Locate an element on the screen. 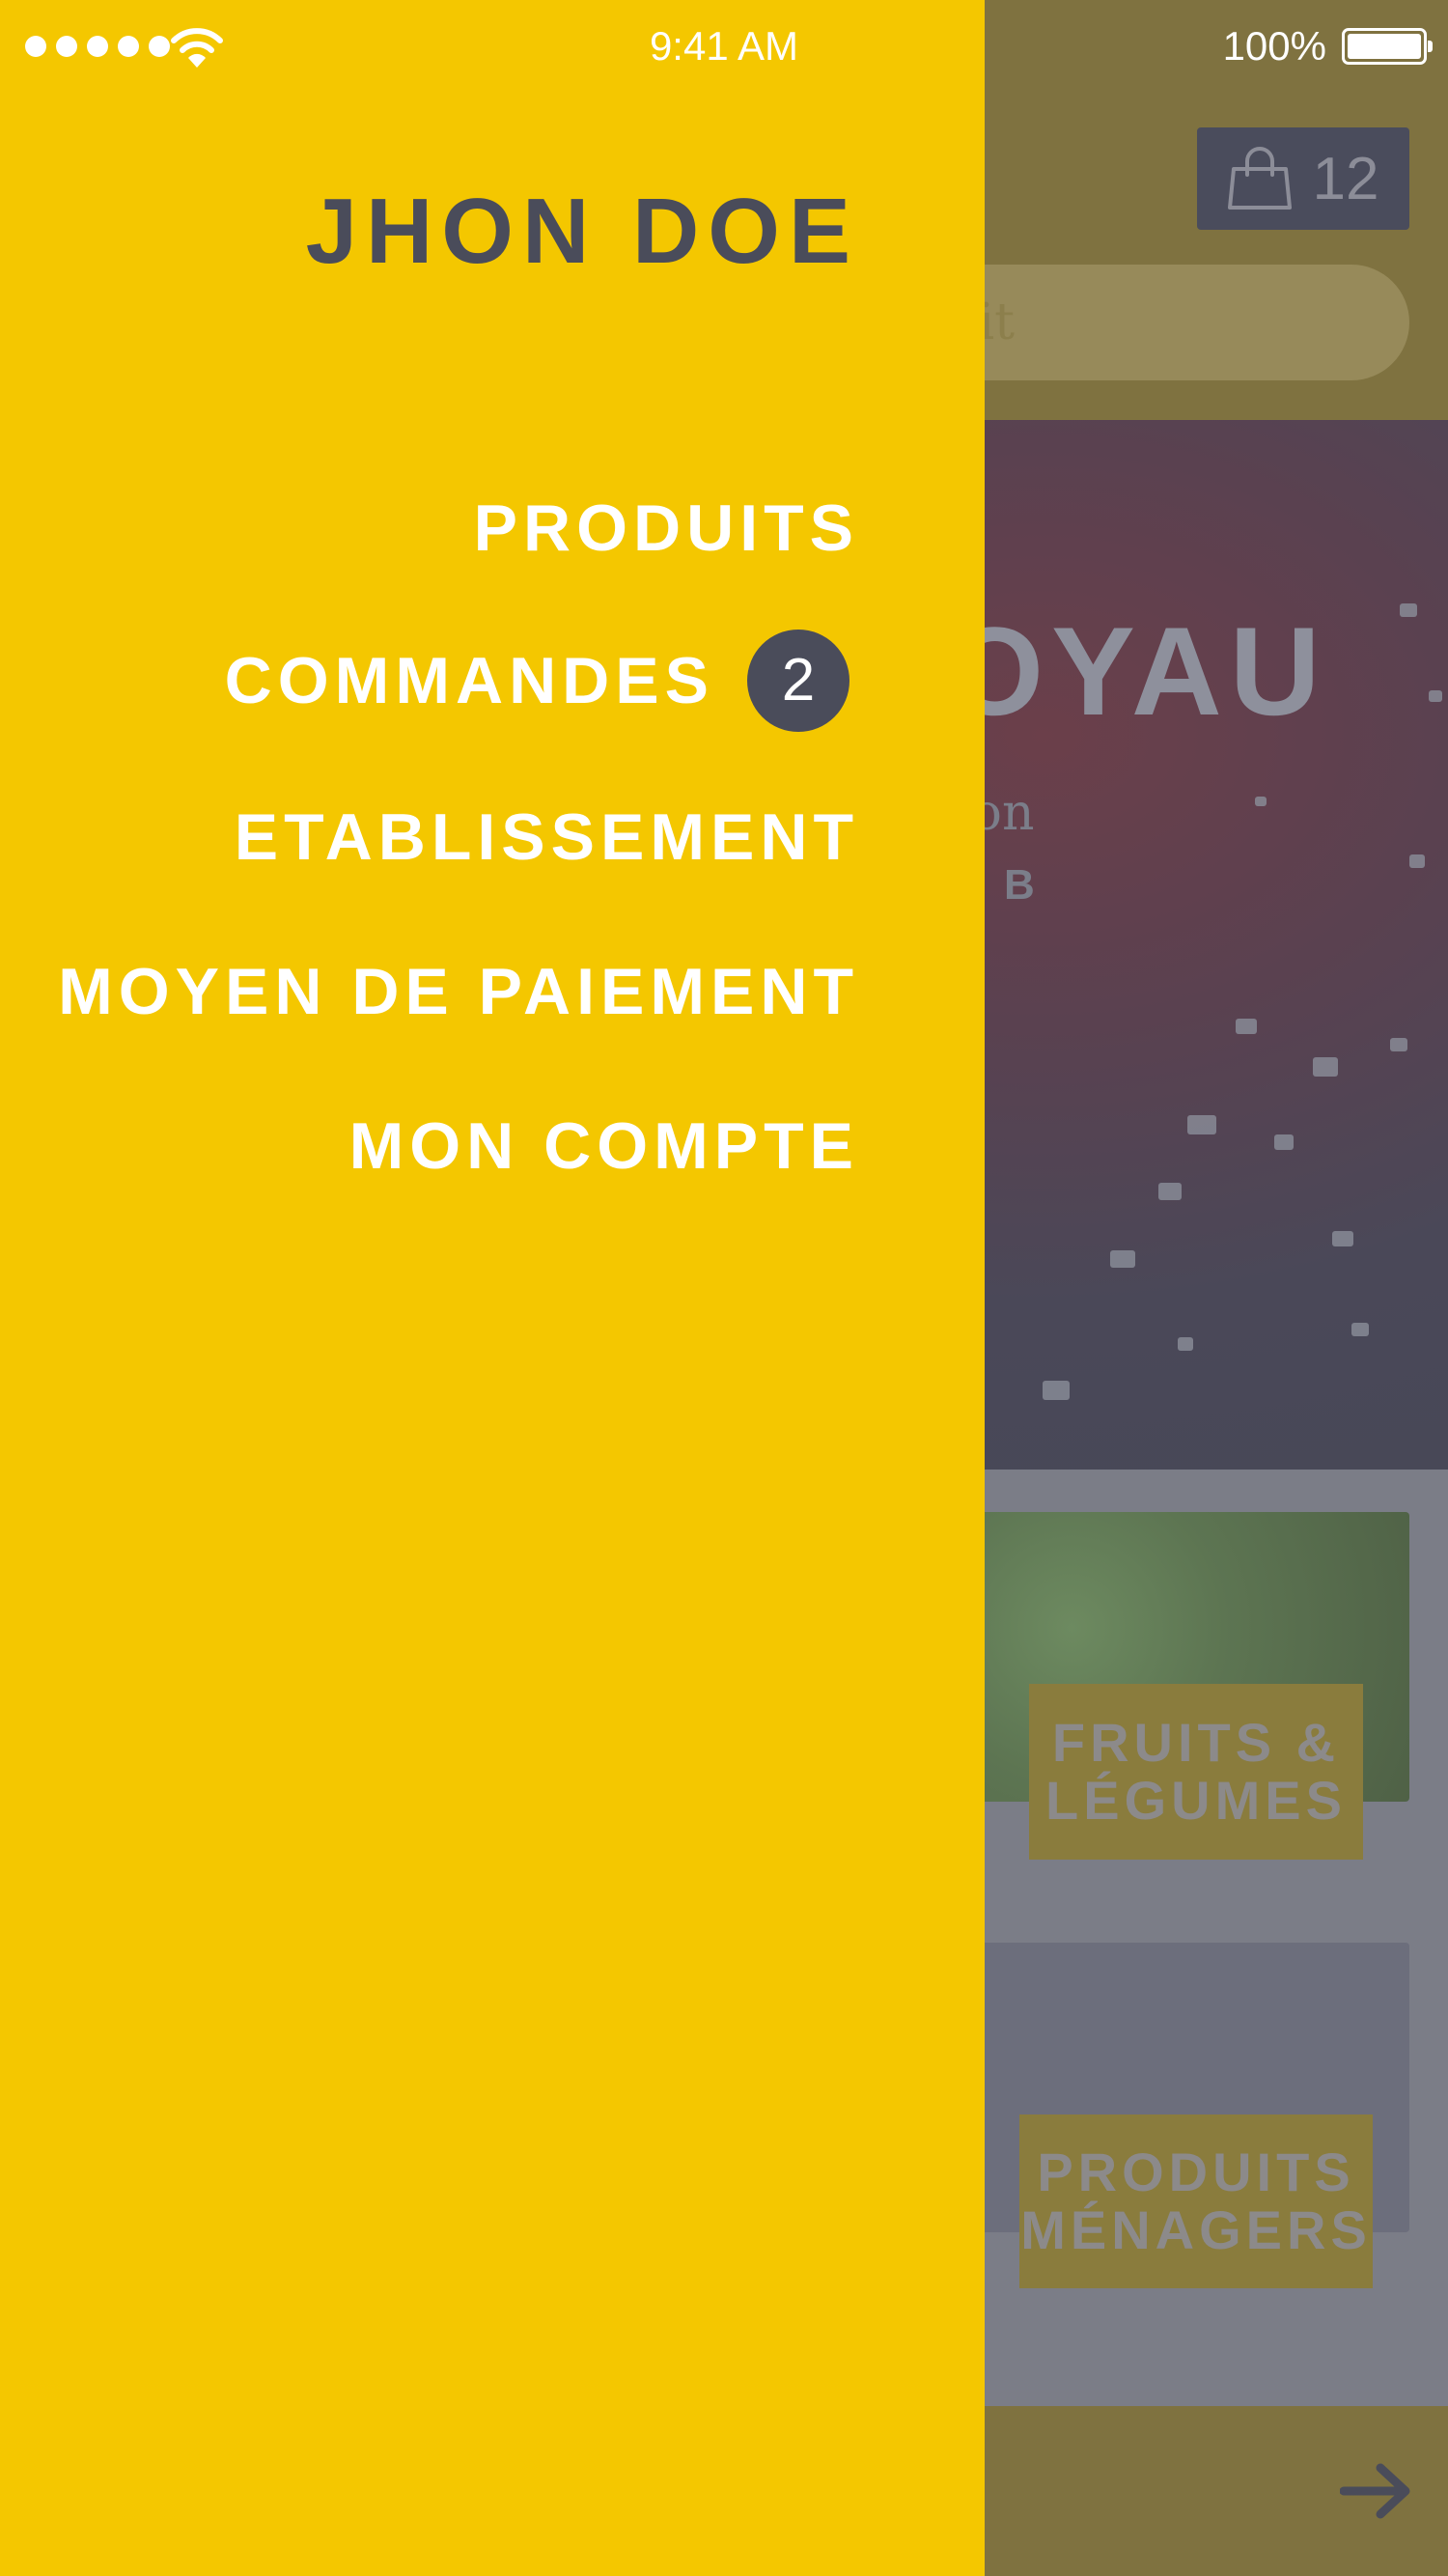  cart-button: 12 is located at coordinates (1303, 179).